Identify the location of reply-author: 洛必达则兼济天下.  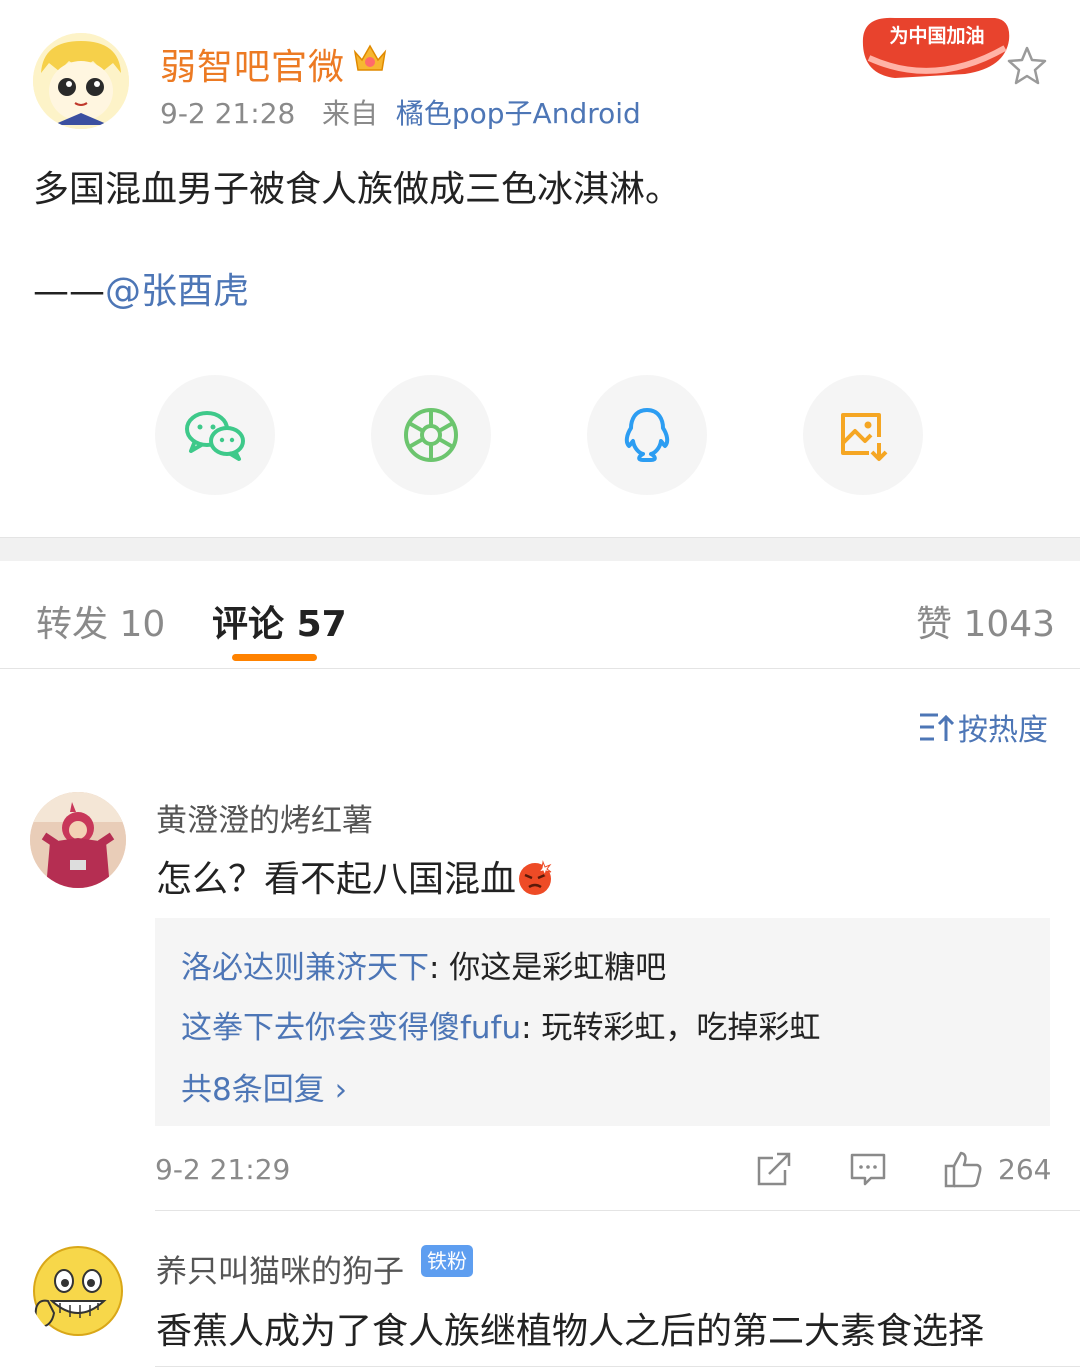
(305, 968).